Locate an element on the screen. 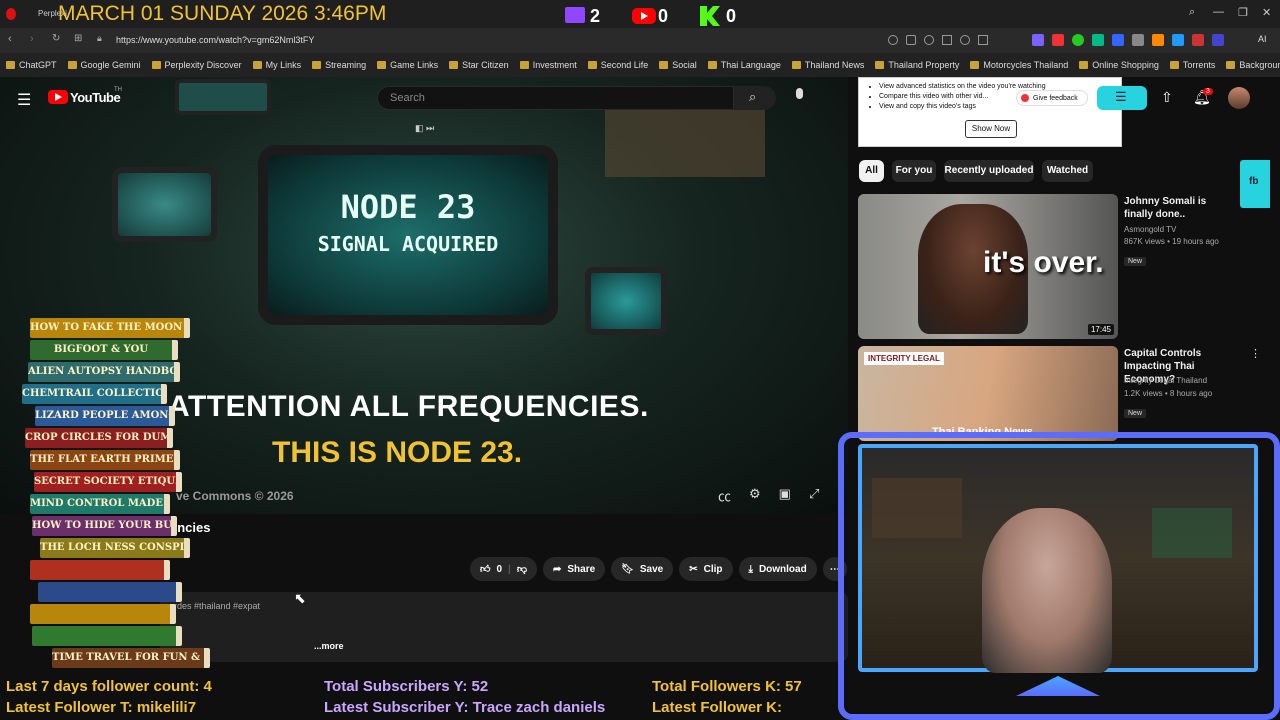 The width and height of the screenshot is (1280, 720). miniplayer-icon: ▣ is located at coordinates (785, 495).